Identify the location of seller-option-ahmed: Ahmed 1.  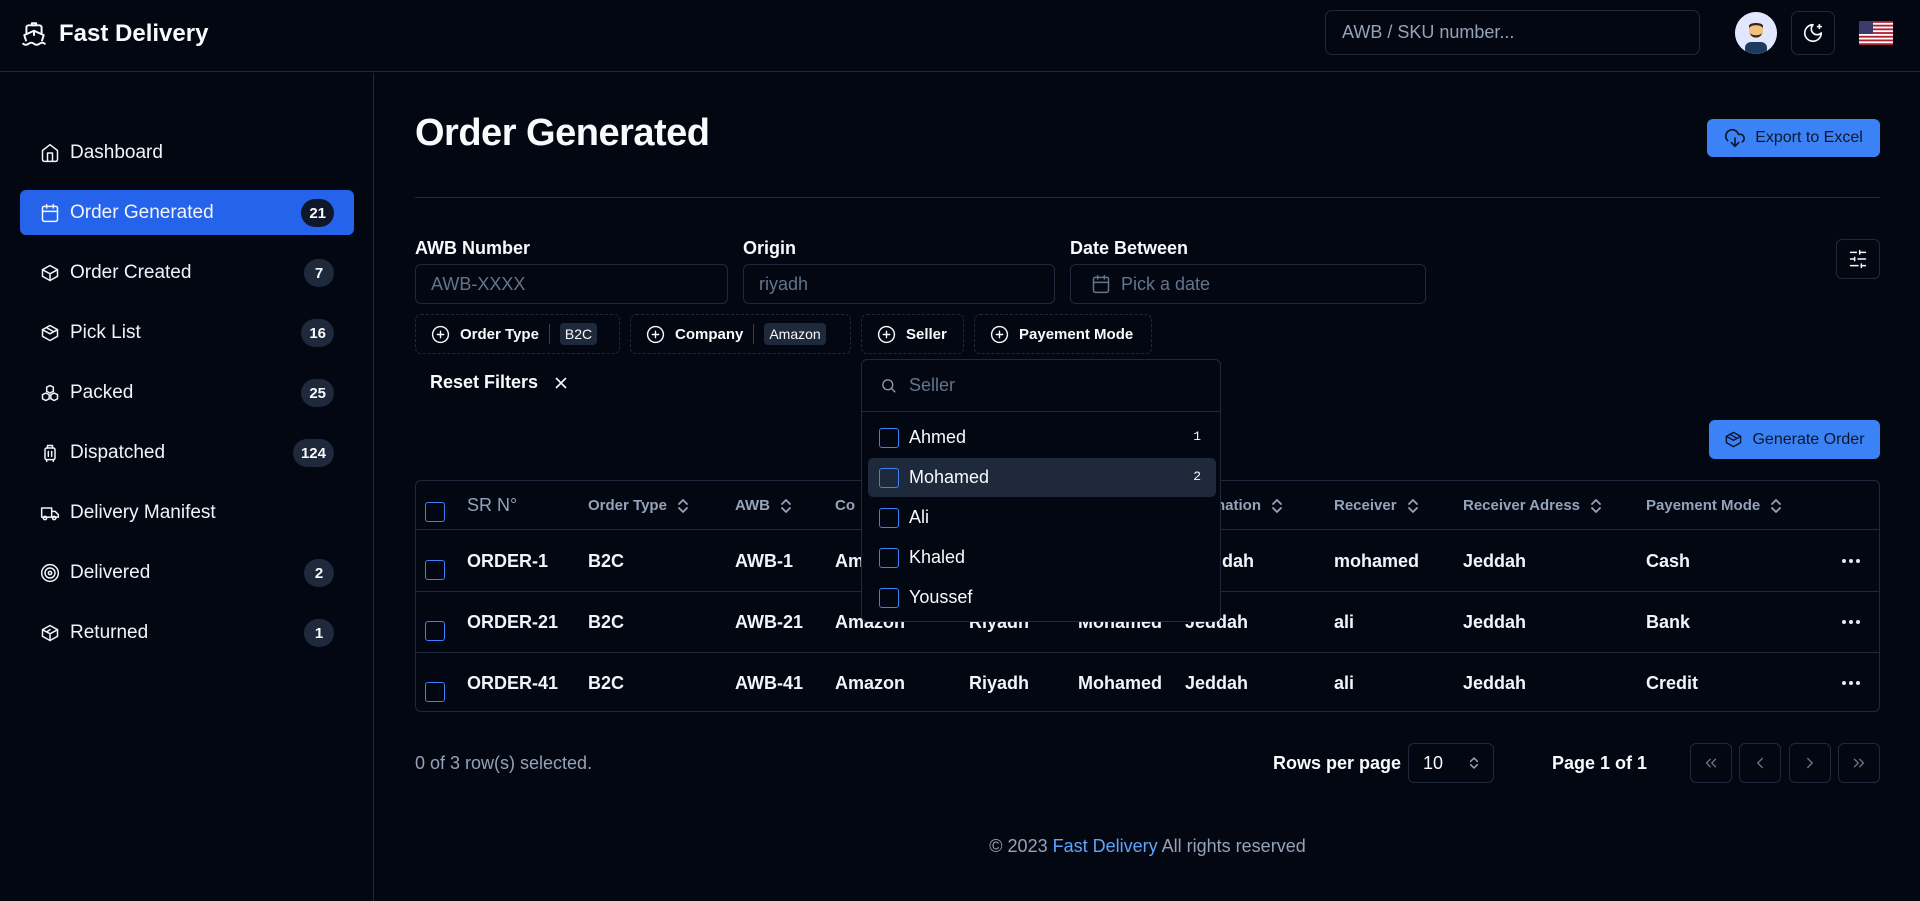
(1042, 437).